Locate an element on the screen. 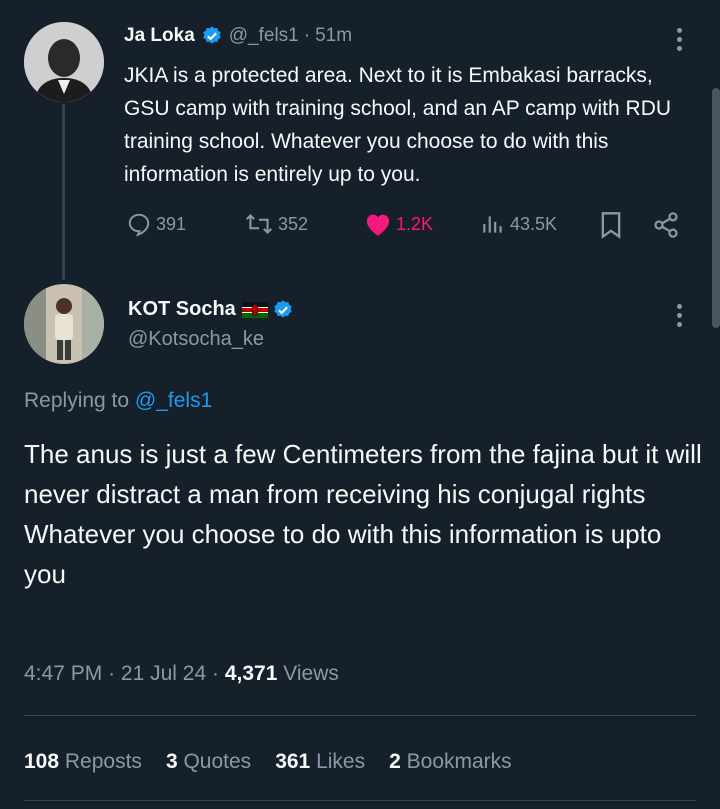 The width and height of the screenshot is (720, 809). replying-to-line: Replying to @_fels1 is located at coordinates (118, 401).